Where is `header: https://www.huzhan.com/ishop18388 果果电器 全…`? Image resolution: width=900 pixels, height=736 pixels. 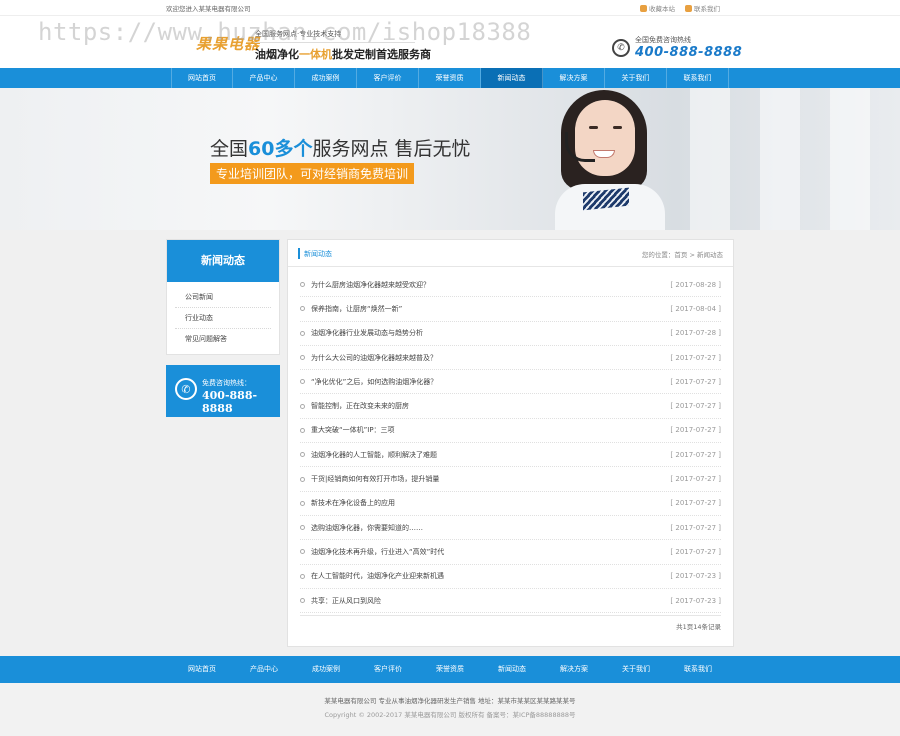 header: https://www.huzhan.com/ishop18388 果果电器 全… is located at coordinates (450, 42).